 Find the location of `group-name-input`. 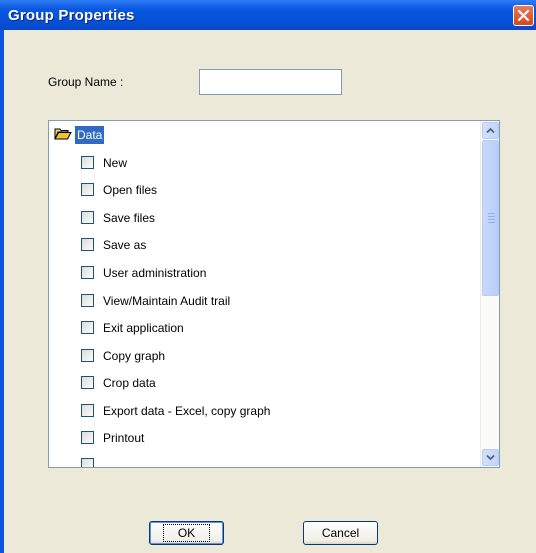

group-name-input is located at coordinates (270, 82).